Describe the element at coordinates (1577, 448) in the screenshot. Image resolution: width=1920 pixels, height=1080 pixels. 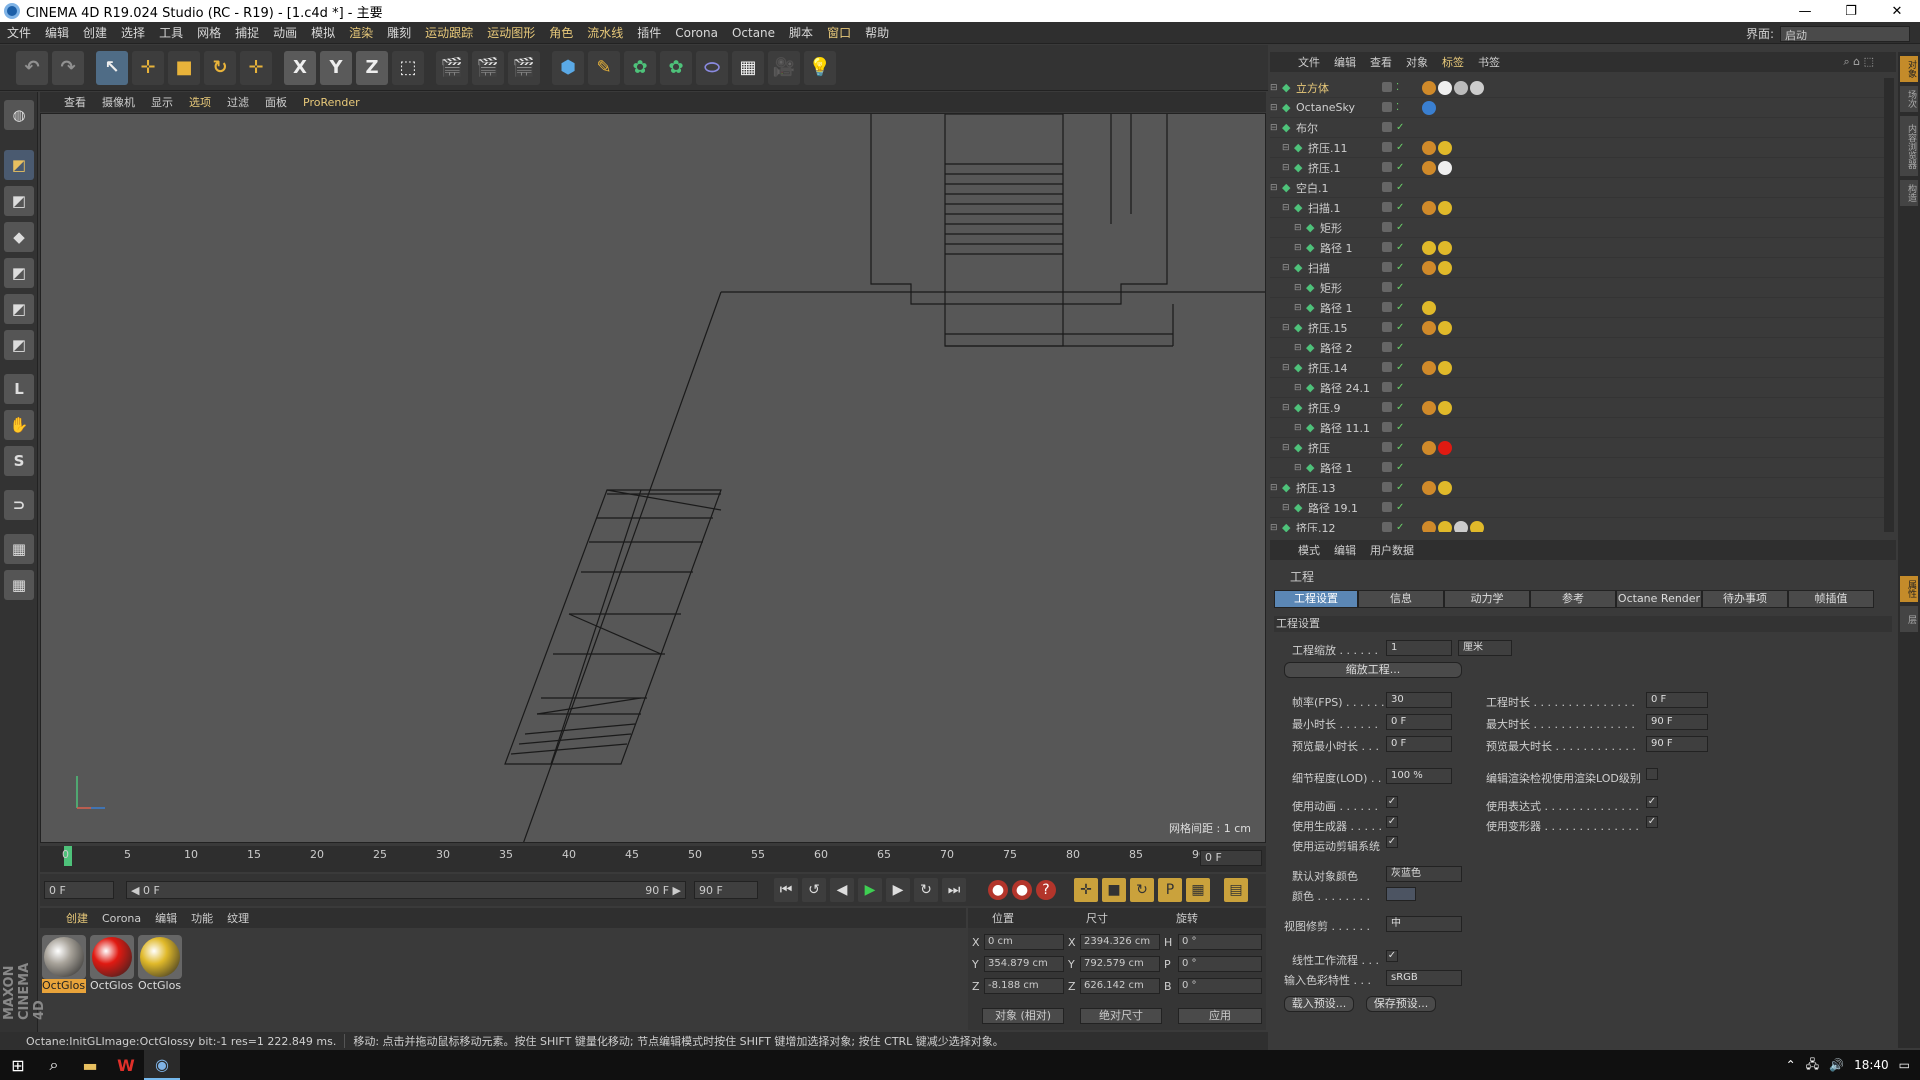
I see `object-row: ⊟ ◆ 挤压 ✓` at that location.